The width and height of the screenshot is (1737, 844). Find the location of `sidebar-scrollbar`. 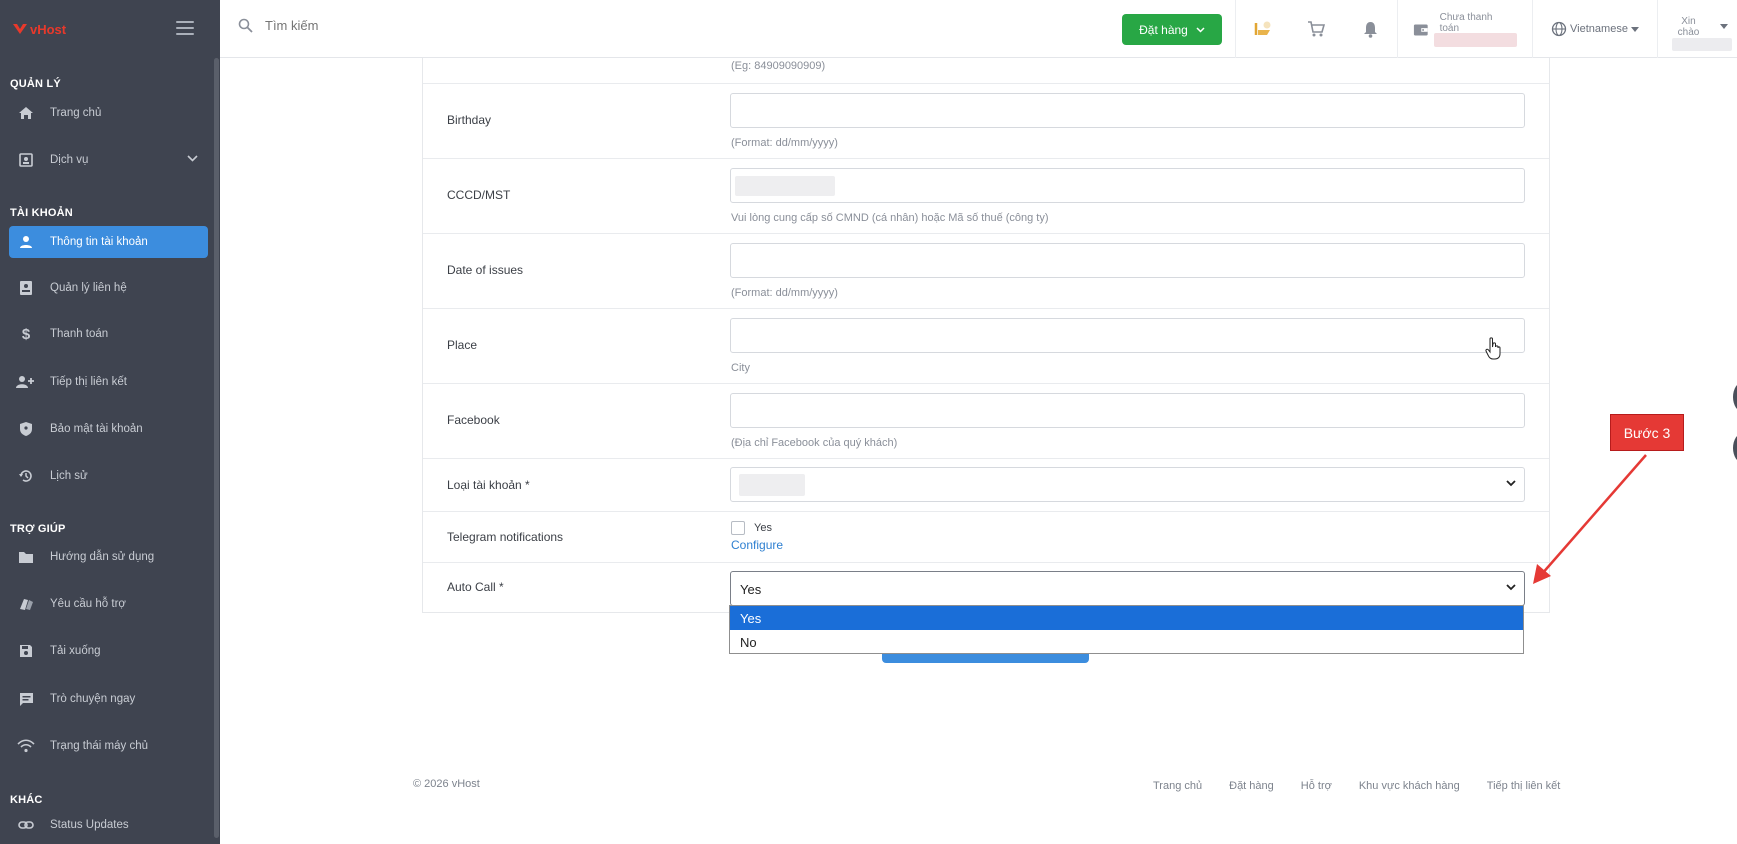

sidebar-scrollbar is located at coordinates (216, 448).